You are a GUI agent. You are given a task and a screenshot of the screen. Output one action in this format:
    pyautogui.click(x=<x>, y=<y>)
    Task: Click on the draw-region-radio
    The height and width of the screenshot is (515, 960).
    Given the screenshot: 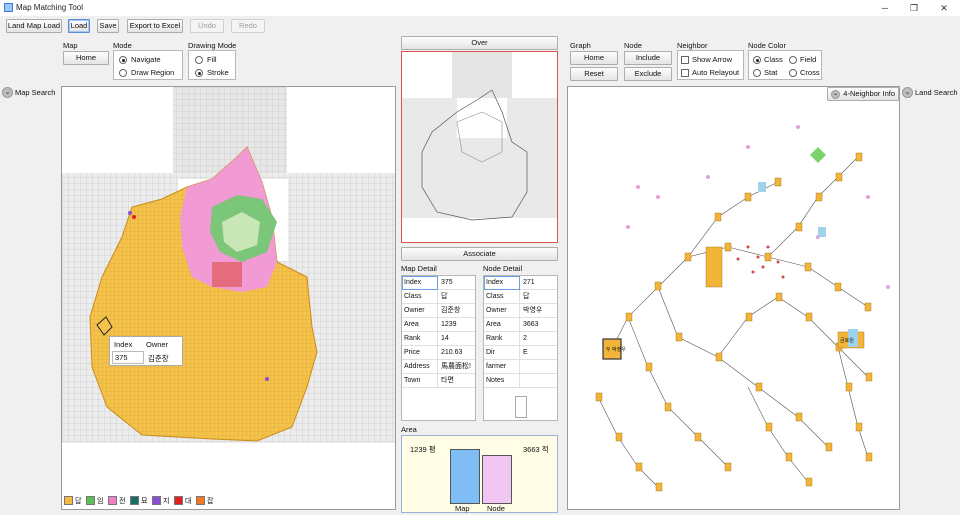 What is the action you would take?
    pyautogui.click(x=123, y=73)
    